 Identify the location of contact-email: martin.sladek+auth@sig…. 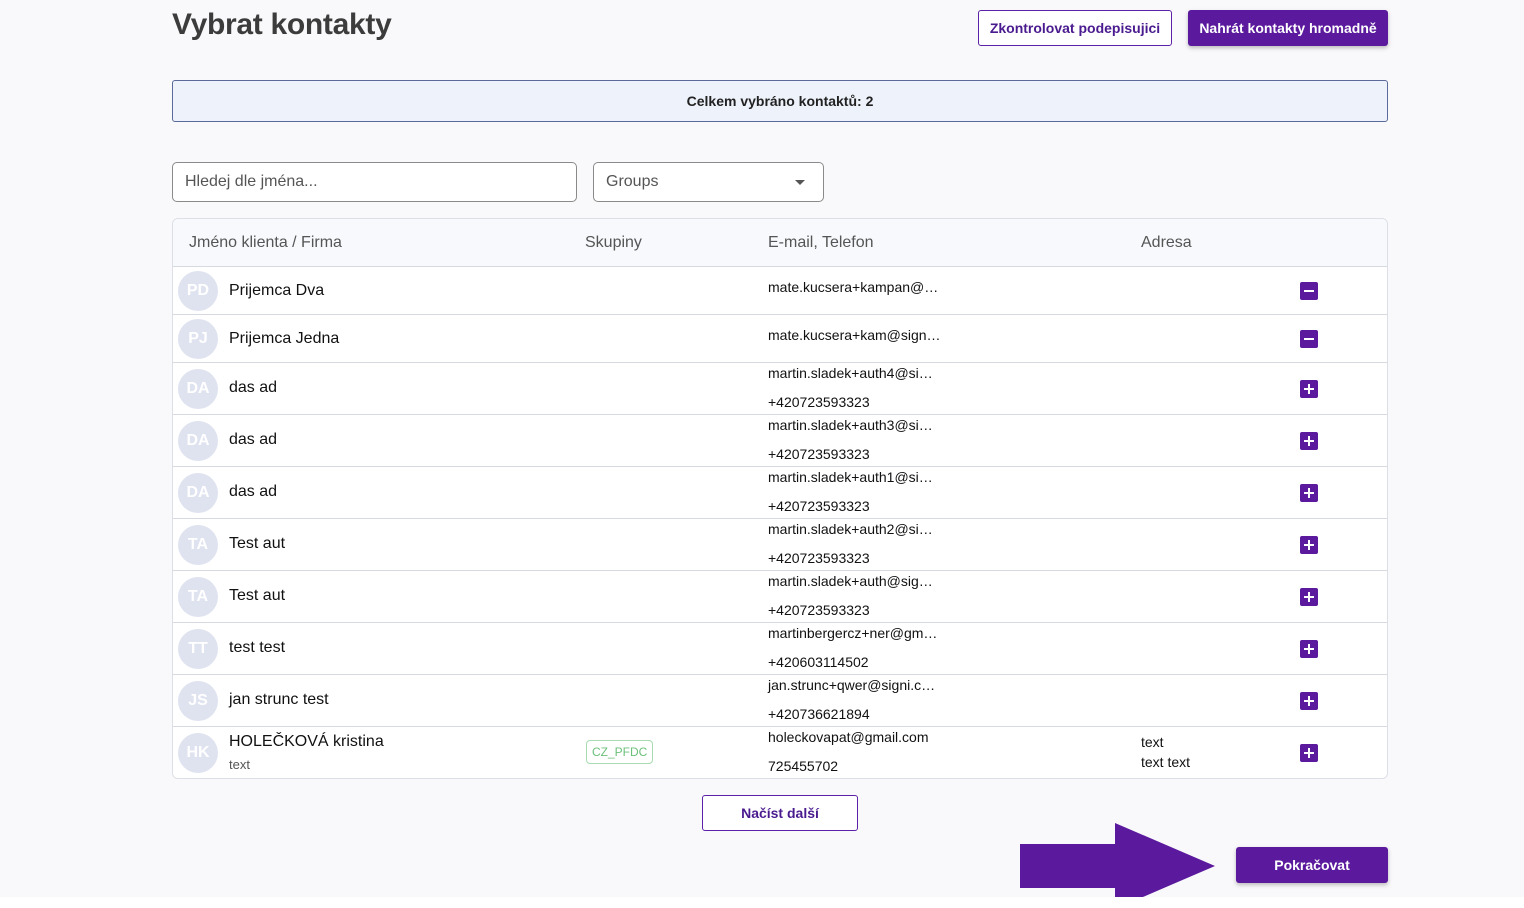
(850, 581).